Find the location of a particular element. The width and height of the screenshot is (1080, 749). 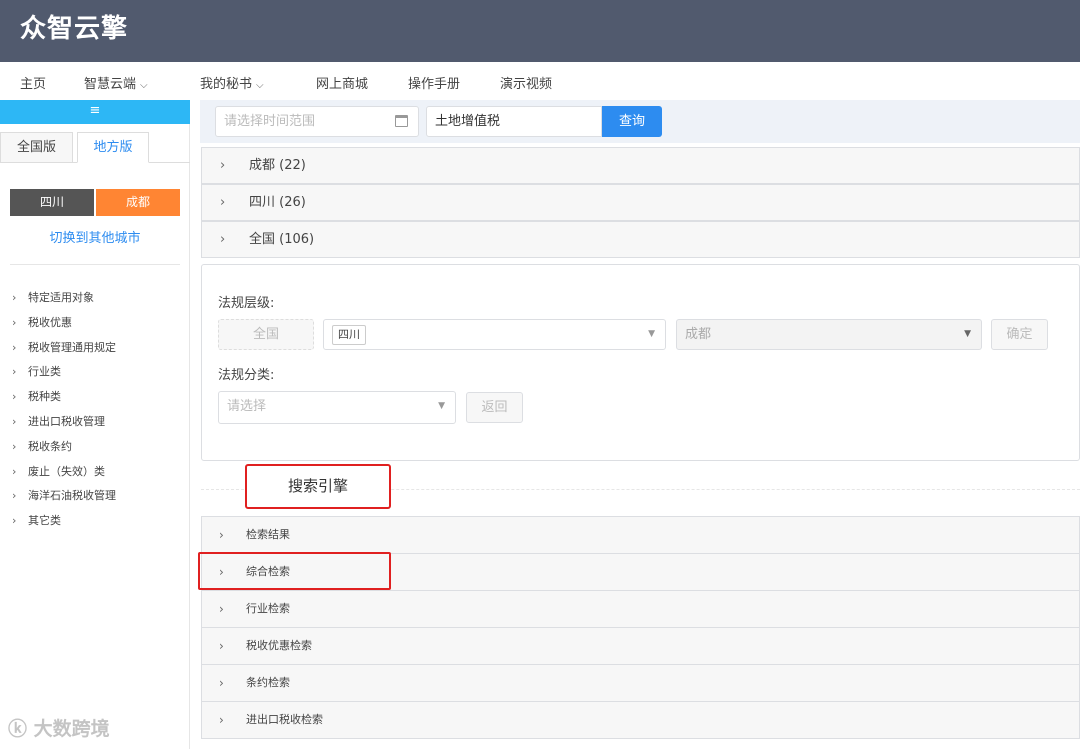

query-button: 查询 is located at coordinates (632, 121).